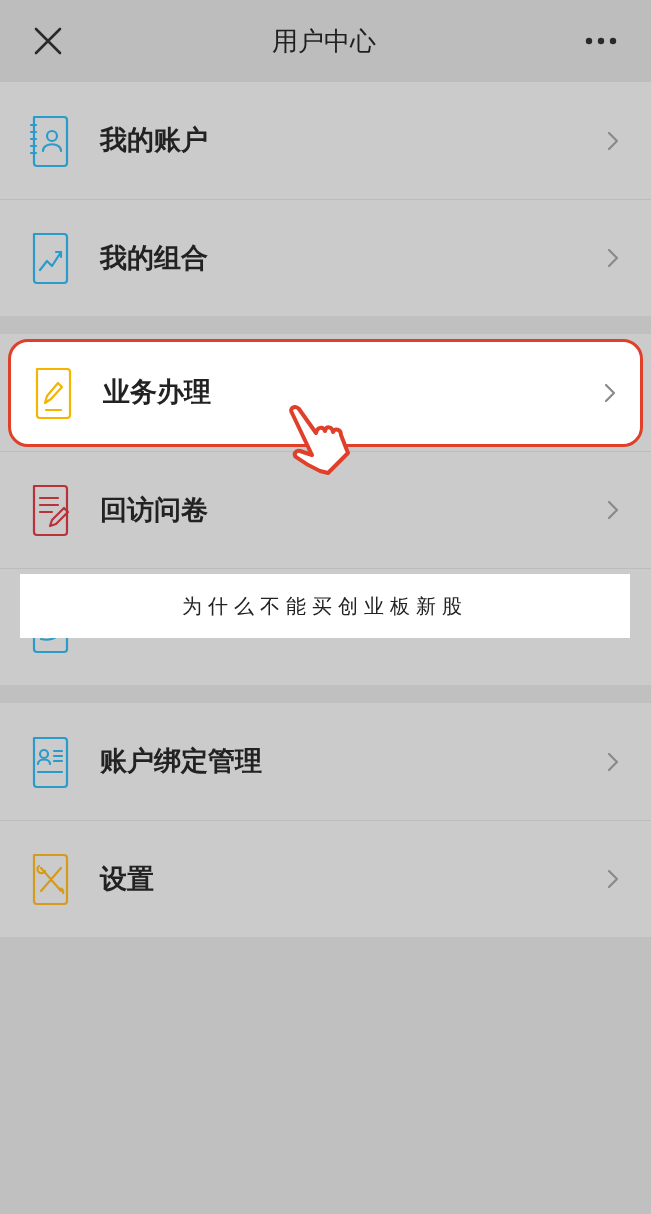 This screenshot has width=651, height=1214. What do you see at coordinates (48, 41) in the screenshot?
I see `close-icon` at bounding box center [48, 41].